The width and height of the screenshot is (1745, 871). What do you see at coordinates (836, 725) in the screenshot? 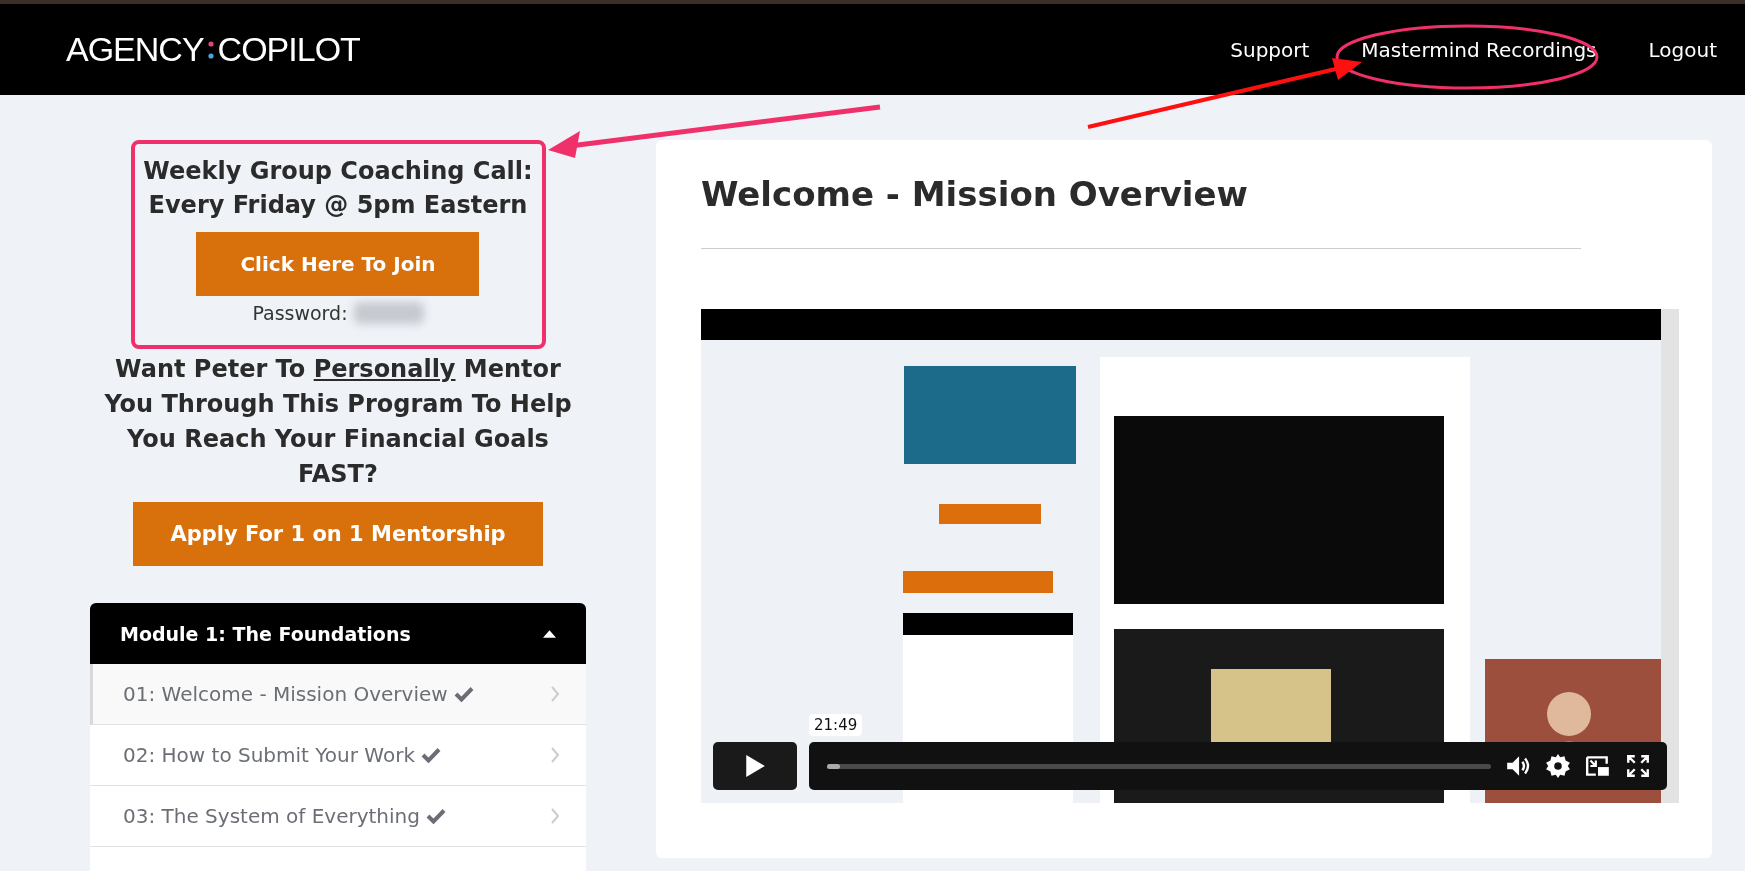
I see `time-tooltip: 21:49` at bounding box center [836, 725].